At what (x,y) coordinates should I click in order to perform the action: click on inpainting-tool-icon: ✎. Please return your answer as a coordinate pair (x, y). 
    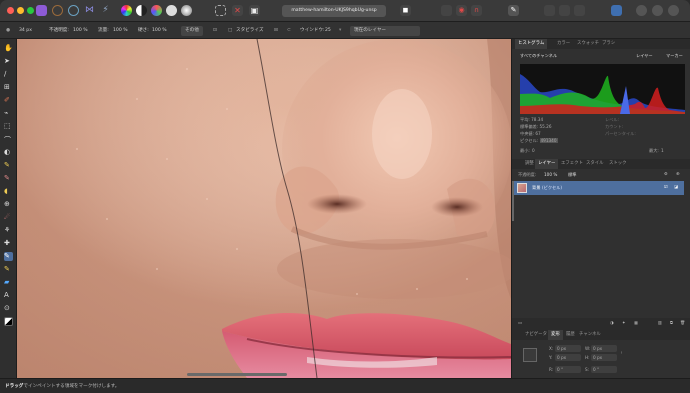
    Looking at the image, I should click on (8, 256).